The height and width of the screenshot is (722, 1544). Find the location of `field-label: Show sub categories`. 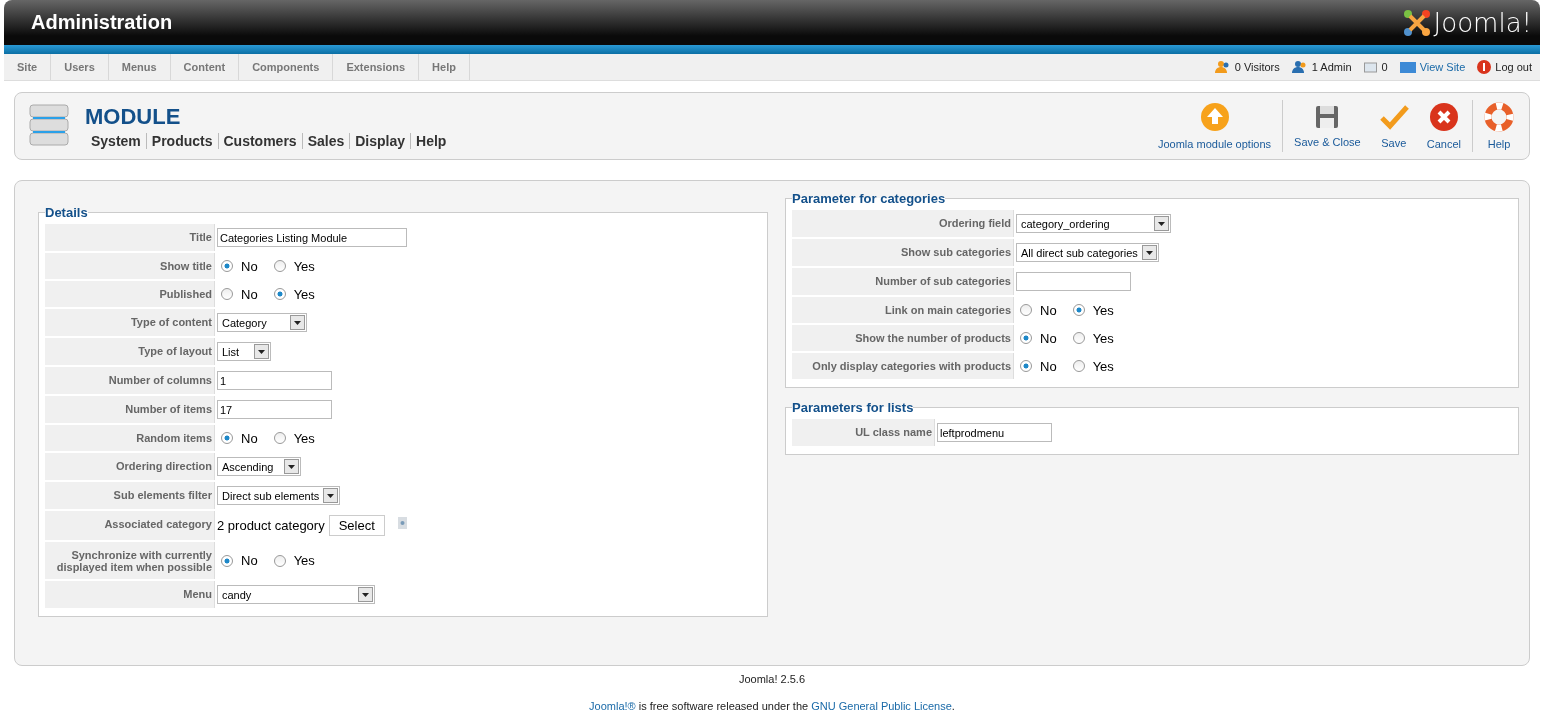

field-label: Show sub categories is located at coordinates (903, 252).